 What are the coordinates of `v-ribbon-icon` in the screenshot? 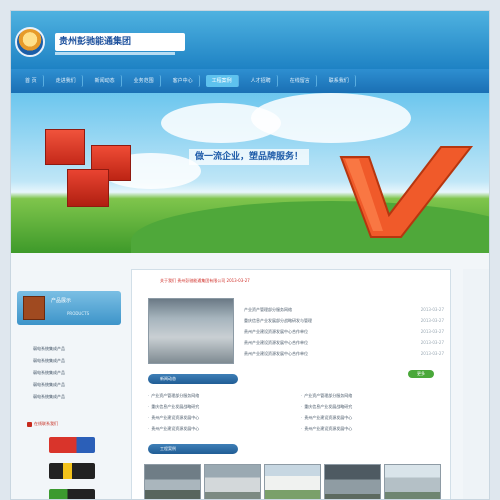 It's located at (406, 192).